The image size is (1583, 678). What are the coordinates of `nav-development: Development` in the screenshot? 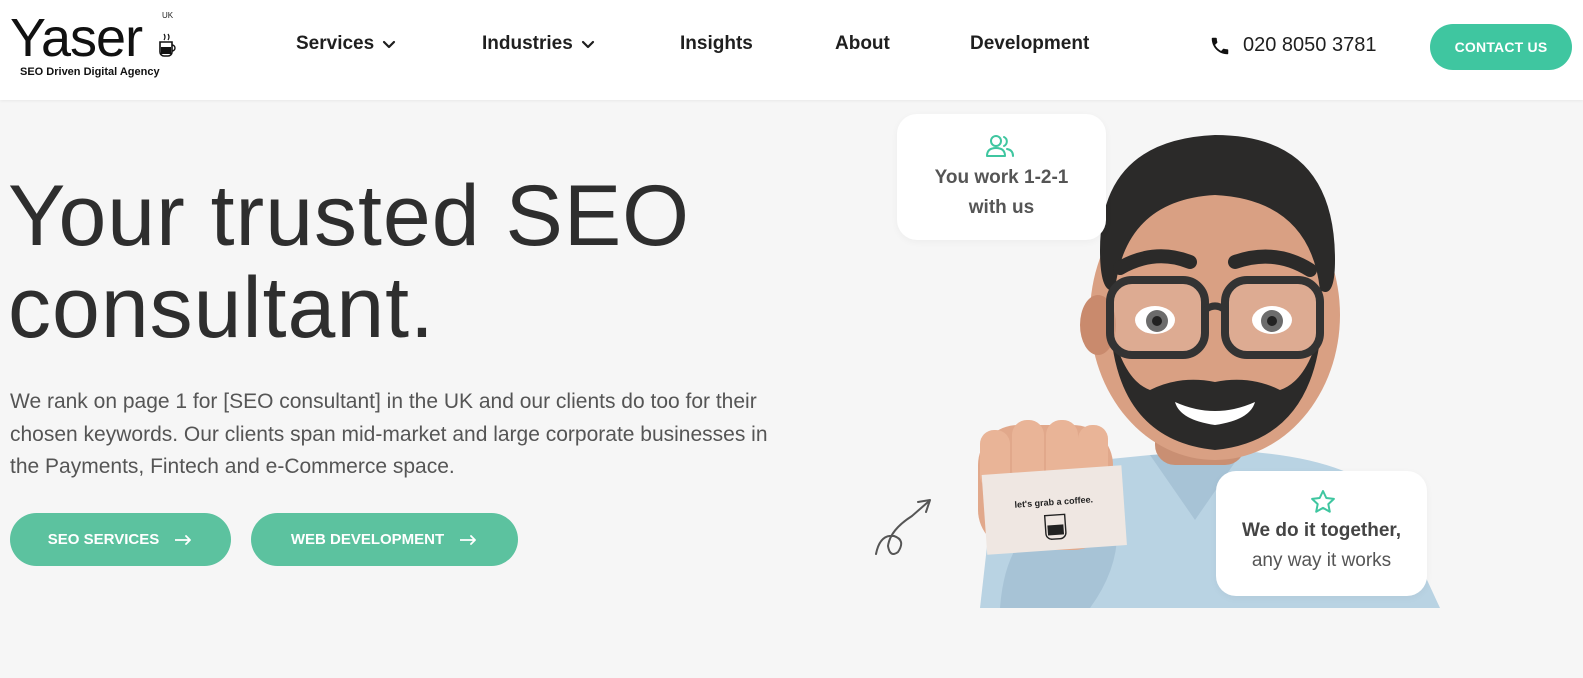 It's located at (1029, 44).